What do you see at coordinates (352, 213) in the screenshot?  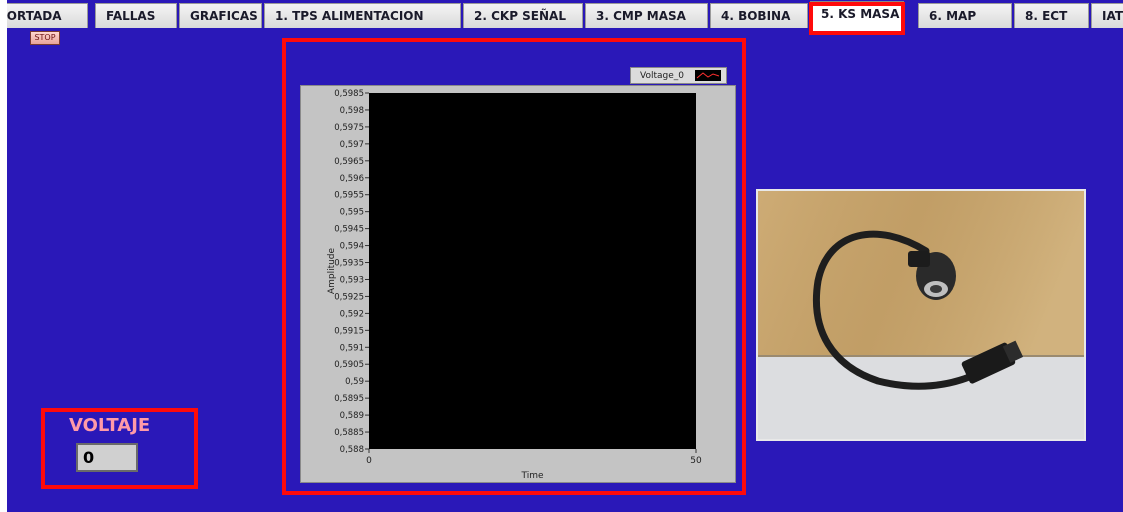 I see `y-tick-label: 0,595` at bounding box center [352, 213].